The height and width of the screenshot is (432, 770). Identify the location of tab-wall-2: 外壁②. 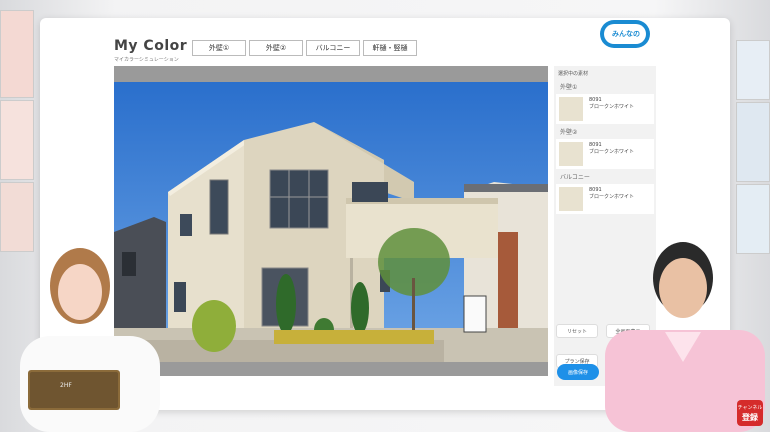
(276, 48).